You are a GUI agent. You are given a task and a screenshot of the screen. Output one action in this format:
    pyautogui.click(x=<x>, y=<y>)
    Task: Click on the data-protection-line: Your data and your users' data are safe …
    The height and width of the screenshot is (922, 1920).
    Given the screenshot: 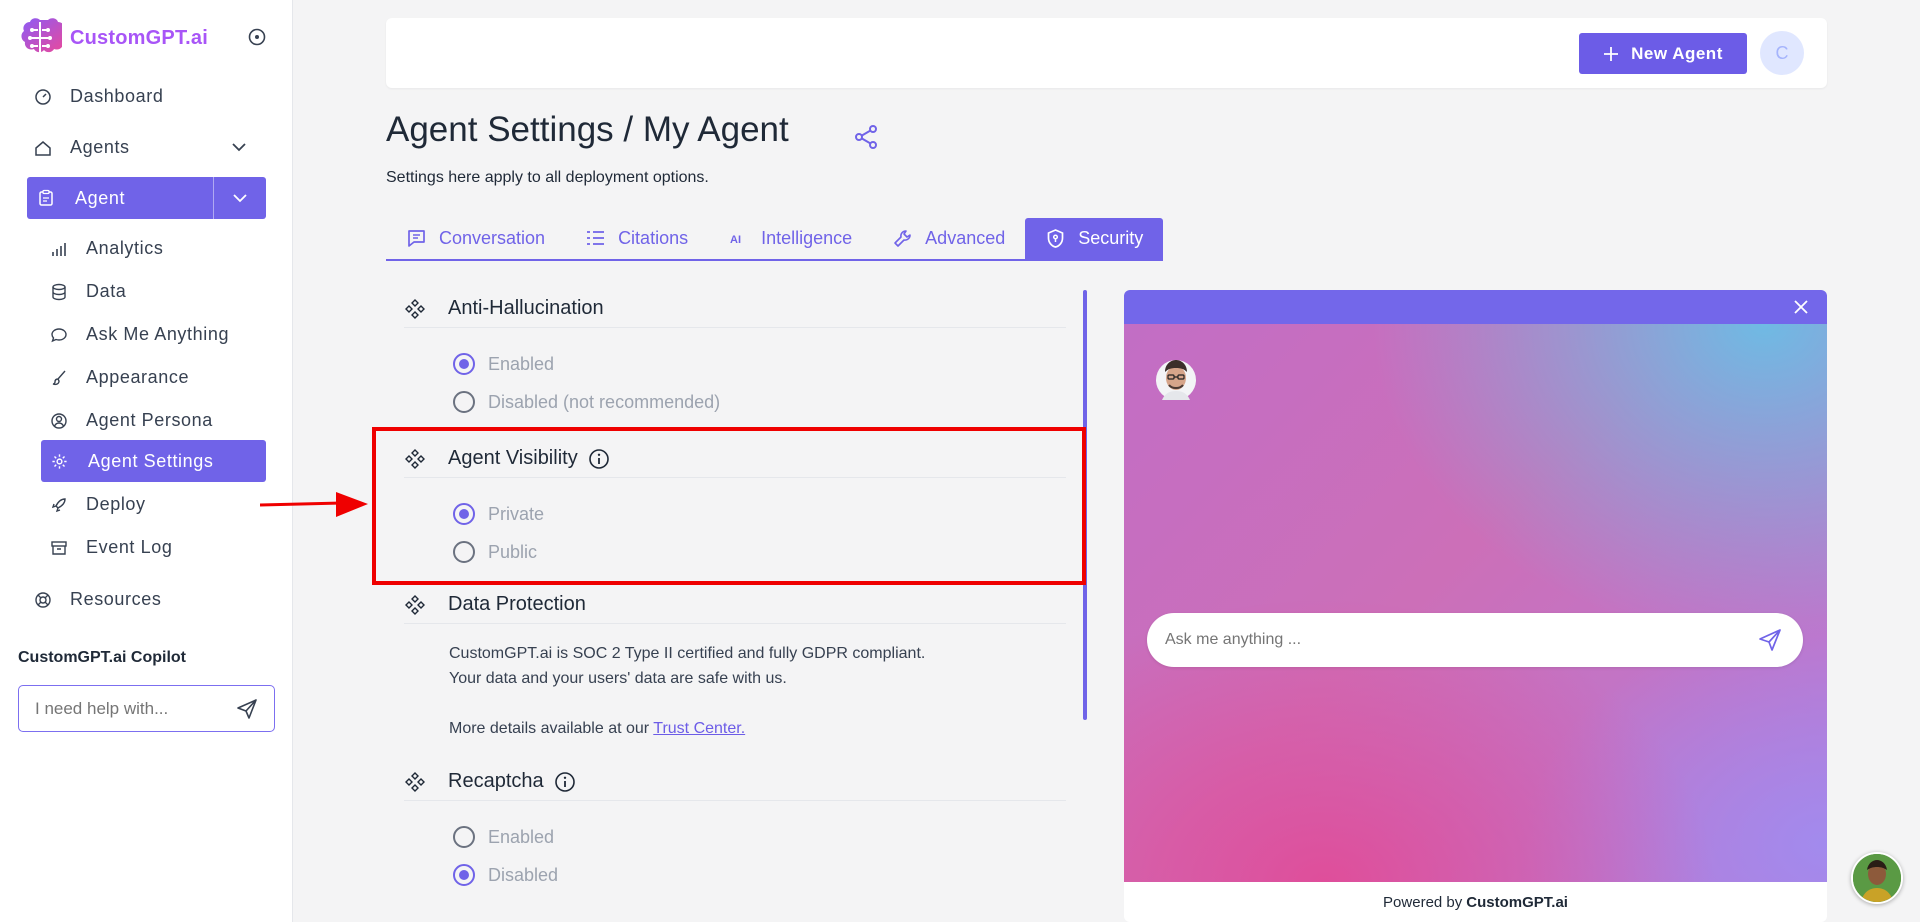 What is the action you would take?
    pyautogui.click(x=618, y=678)
    